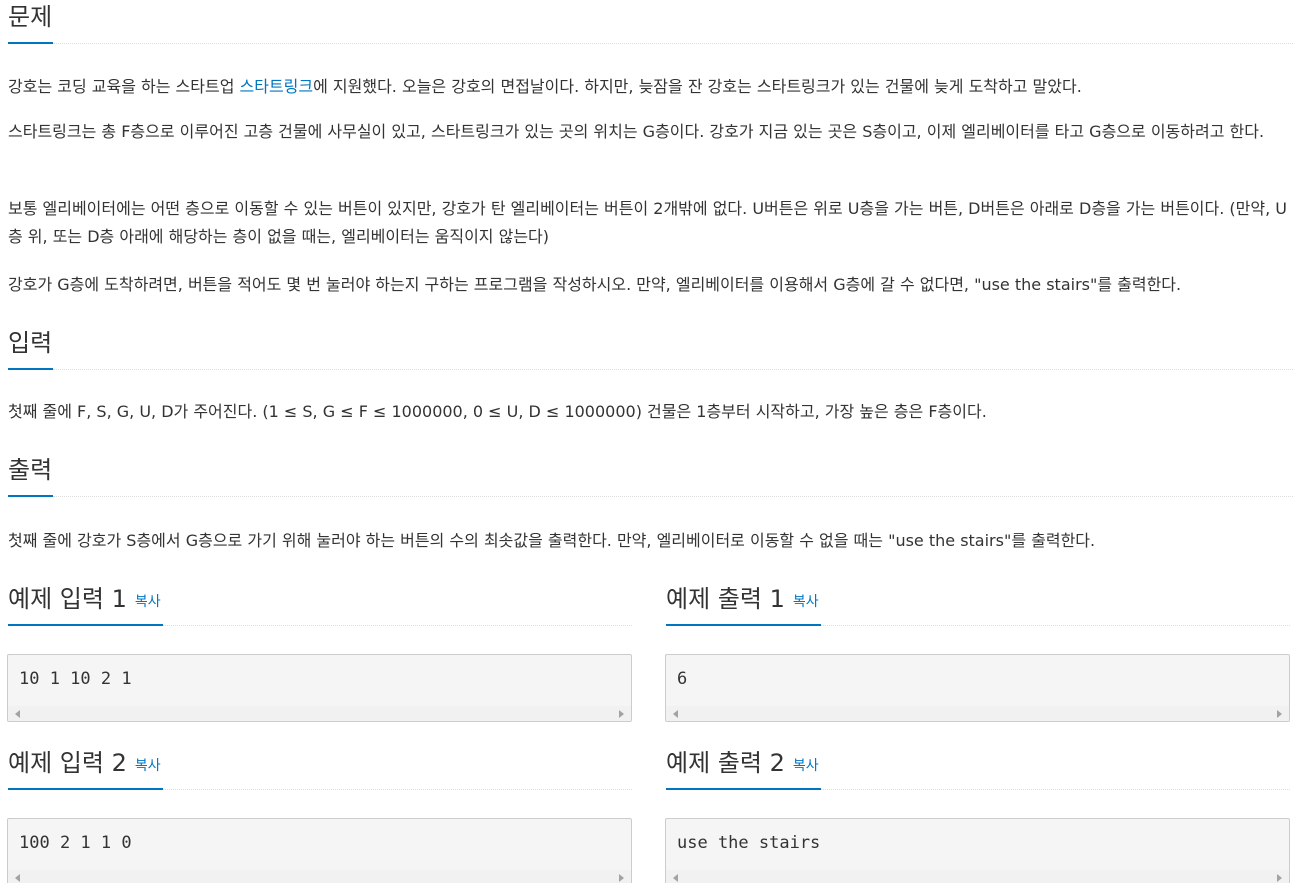 The image size is (1301, 883). Describe the element at coordinates (319, 688) in the screenshot. I see `sample-input-1-box: 10 1 10 2 1` at that location.